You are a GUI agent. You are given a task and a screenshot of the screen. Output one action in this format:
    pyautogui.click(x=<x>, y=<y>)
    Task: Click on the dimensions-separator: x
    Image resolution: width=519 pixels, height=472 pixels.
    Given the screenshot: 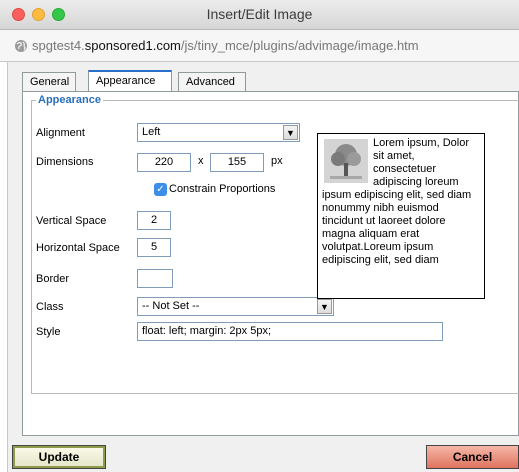 What is the action you would take?
    pyautogui.click(x=201, y=161)
    